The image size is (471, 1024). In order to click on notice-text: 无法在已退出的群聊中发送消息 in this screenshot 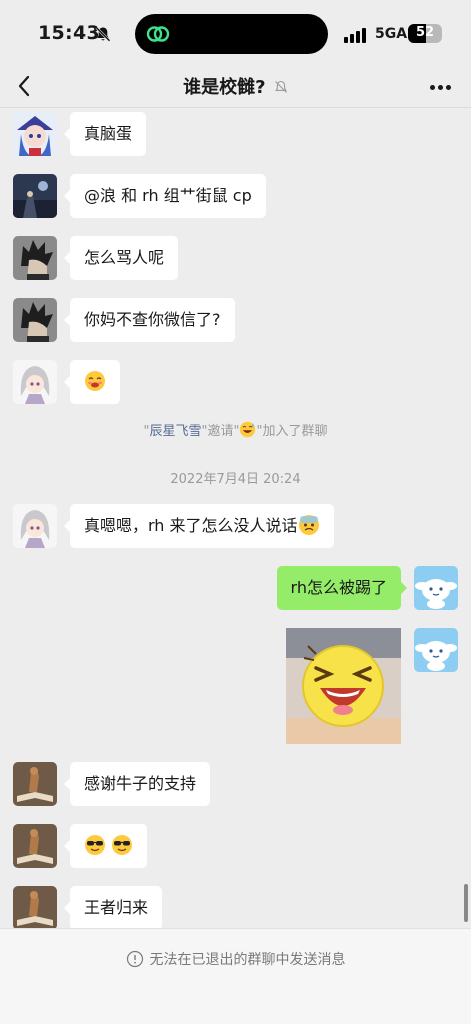, I will do `click(247, 960)`.